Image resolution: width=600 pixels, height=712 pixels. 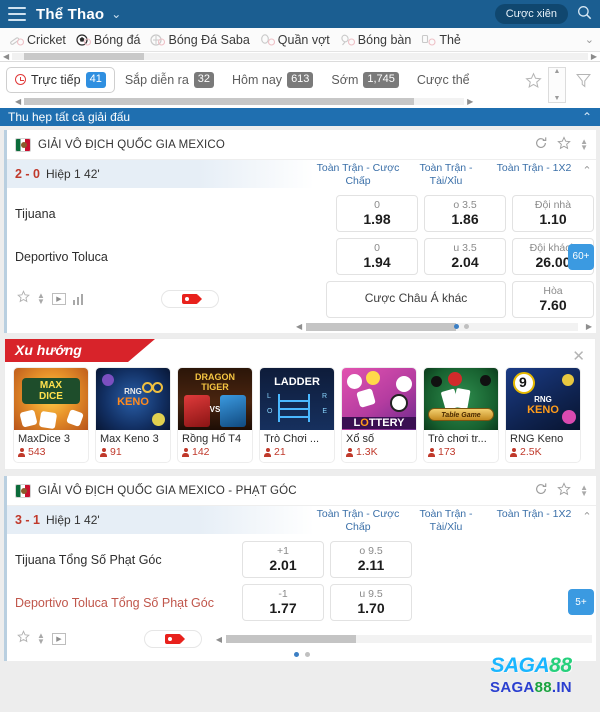 I want to click on odds-button: +1 2.01, so click(x=283, y=559).